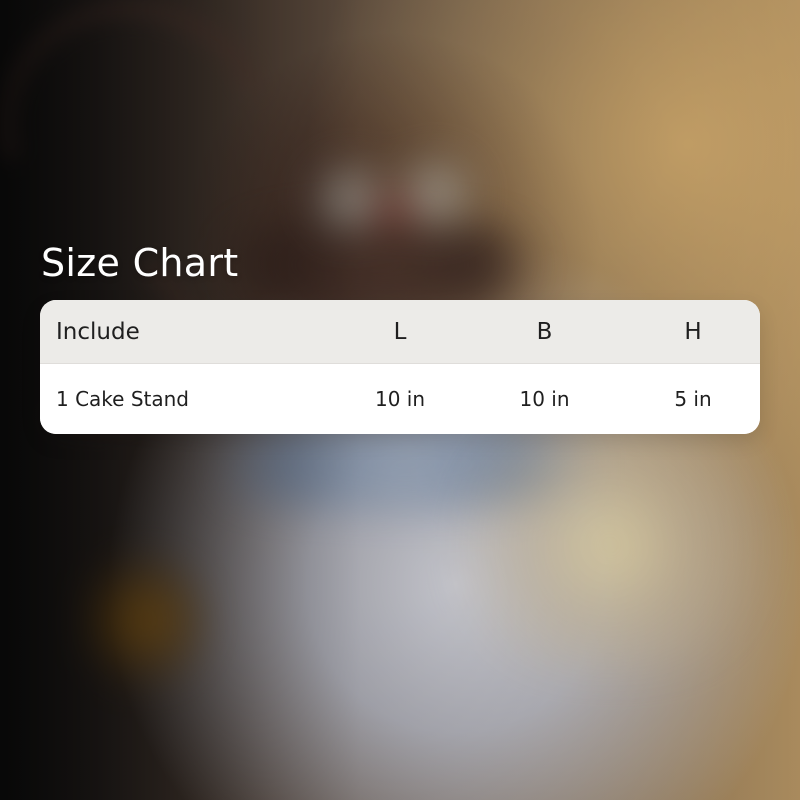 Image resolution: width=800 pixels, height=800 pixels. I want to click on table-header-row: Include L B H, so click(400, 332).